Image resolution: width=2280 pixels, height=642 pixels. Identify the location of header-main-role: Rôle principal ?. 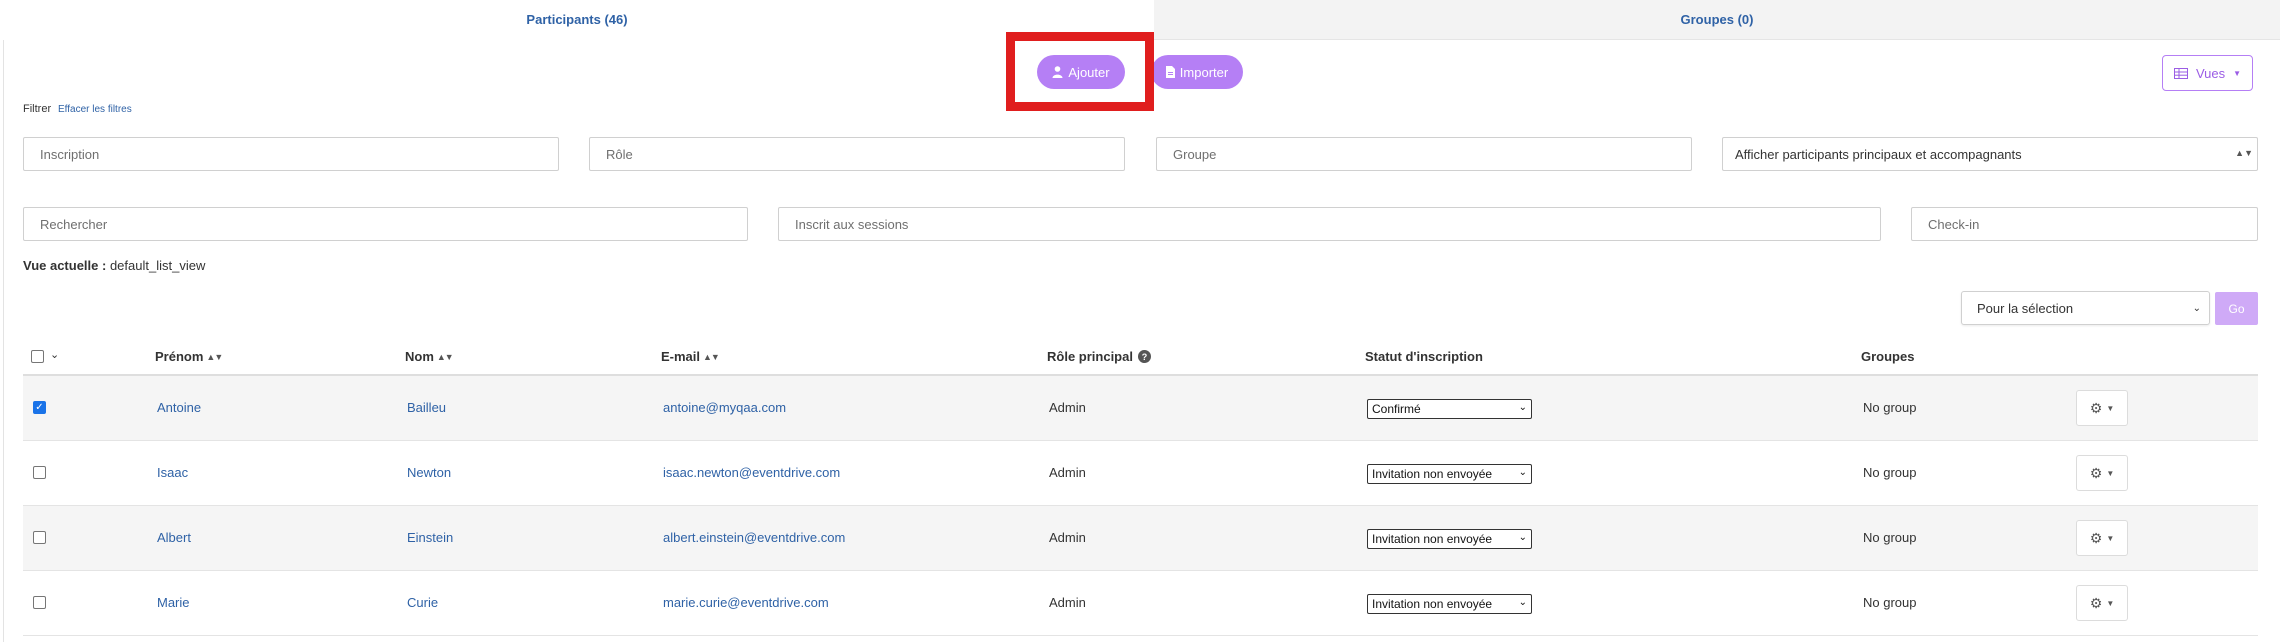
(1099, 356).